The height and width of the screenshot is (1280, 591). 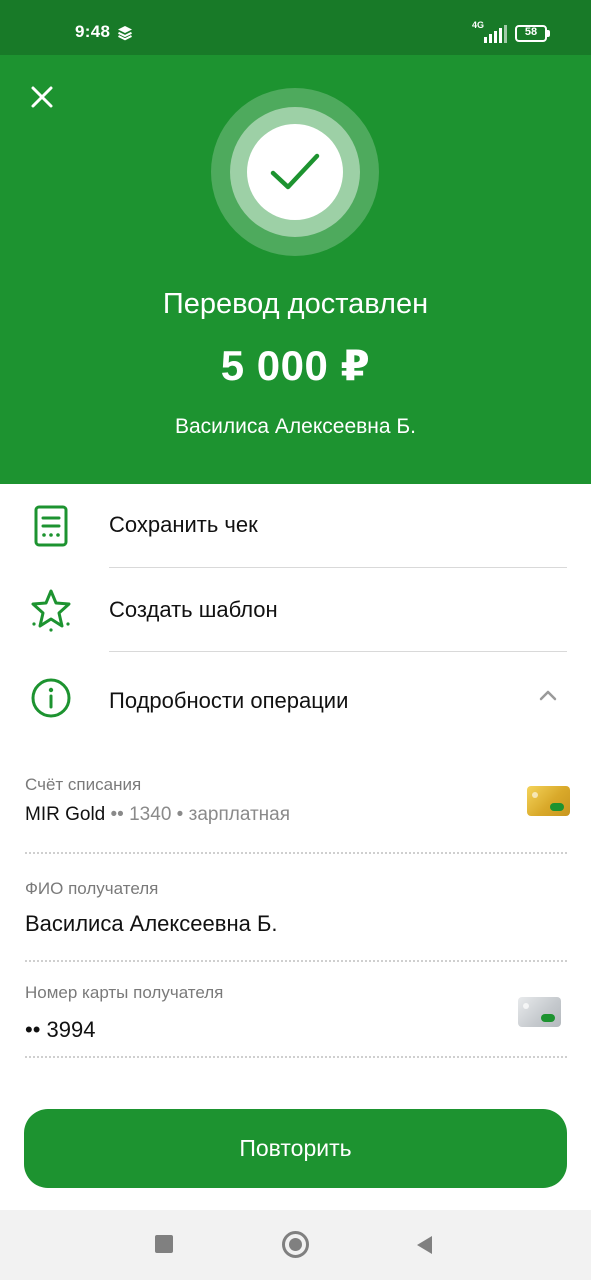 What do you see at coordinates (548, 801) in the screenshot?
I see `mir-gold-card-icon` at bounding box center [548, 801].